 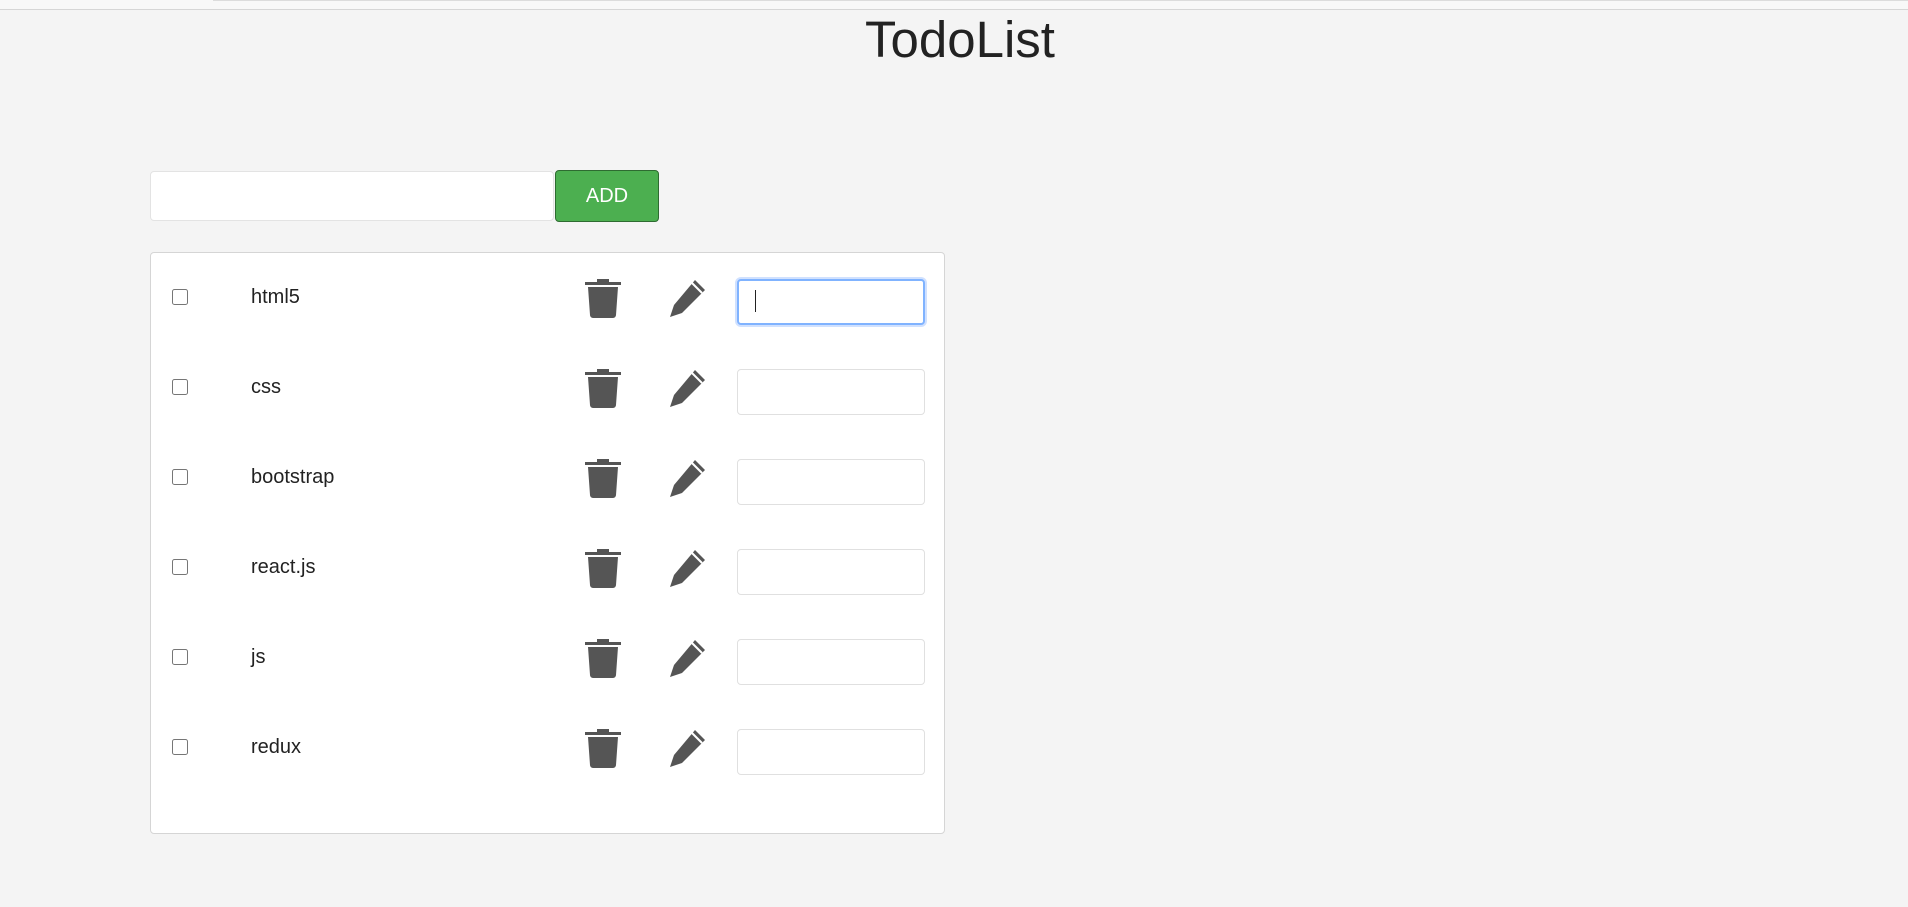 I want to click on todo-item: css, so click(x=548, y=388).